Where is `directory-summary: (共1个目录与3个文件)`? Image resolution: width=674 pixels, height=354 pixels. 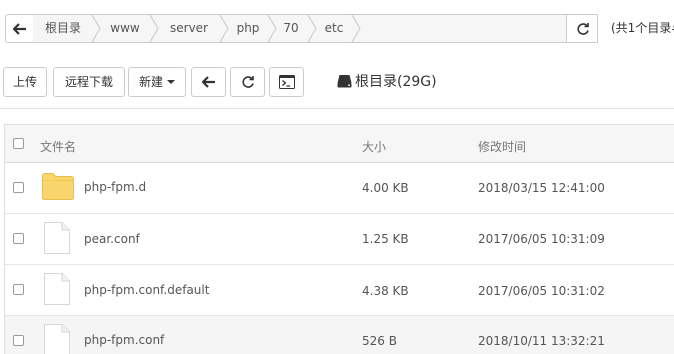
directory-summary: (共1个目录与3个文件) is located at coordinates (642, 28).